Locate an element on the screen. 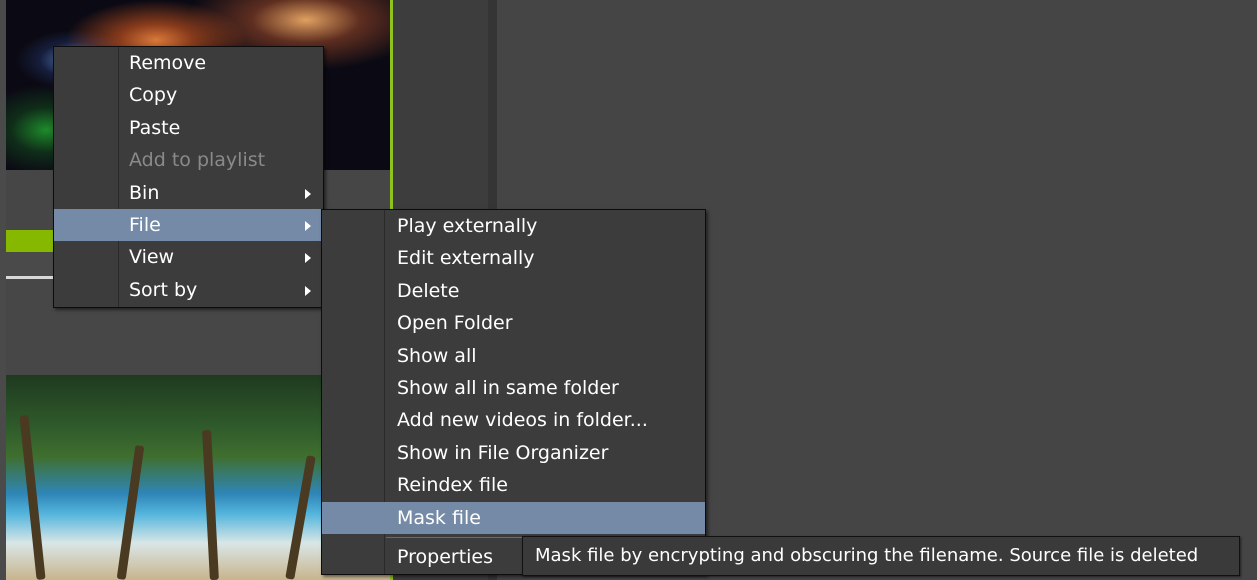 This screenshot has height=580, width=1257. menu-item-label: Show all in same folder is located at coordinates (508, 387).